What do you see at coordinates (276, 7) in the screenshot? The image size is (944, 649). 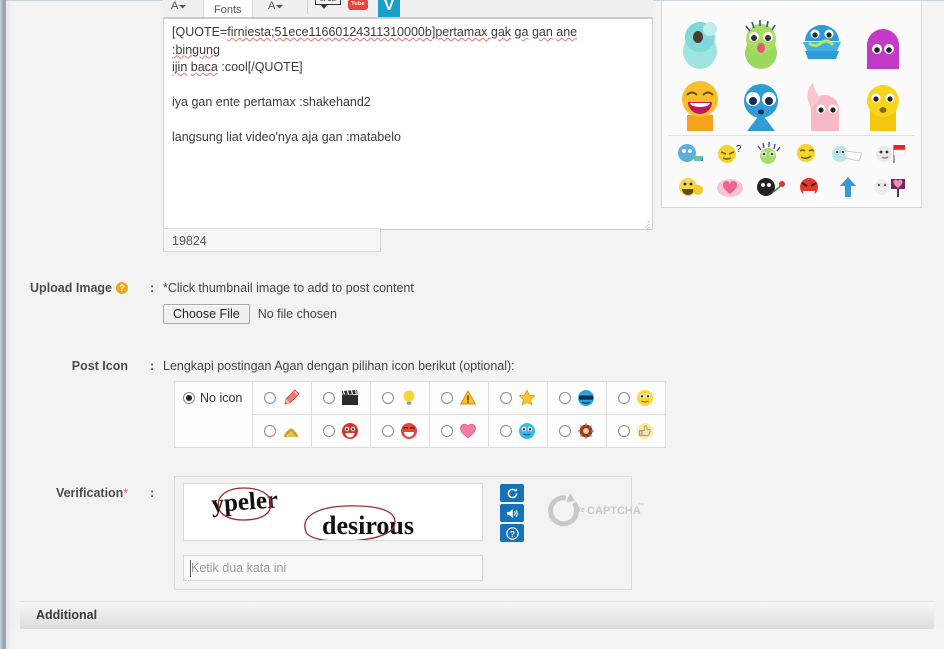 I see `font-color-button: A` at bounding box center [276, 7].